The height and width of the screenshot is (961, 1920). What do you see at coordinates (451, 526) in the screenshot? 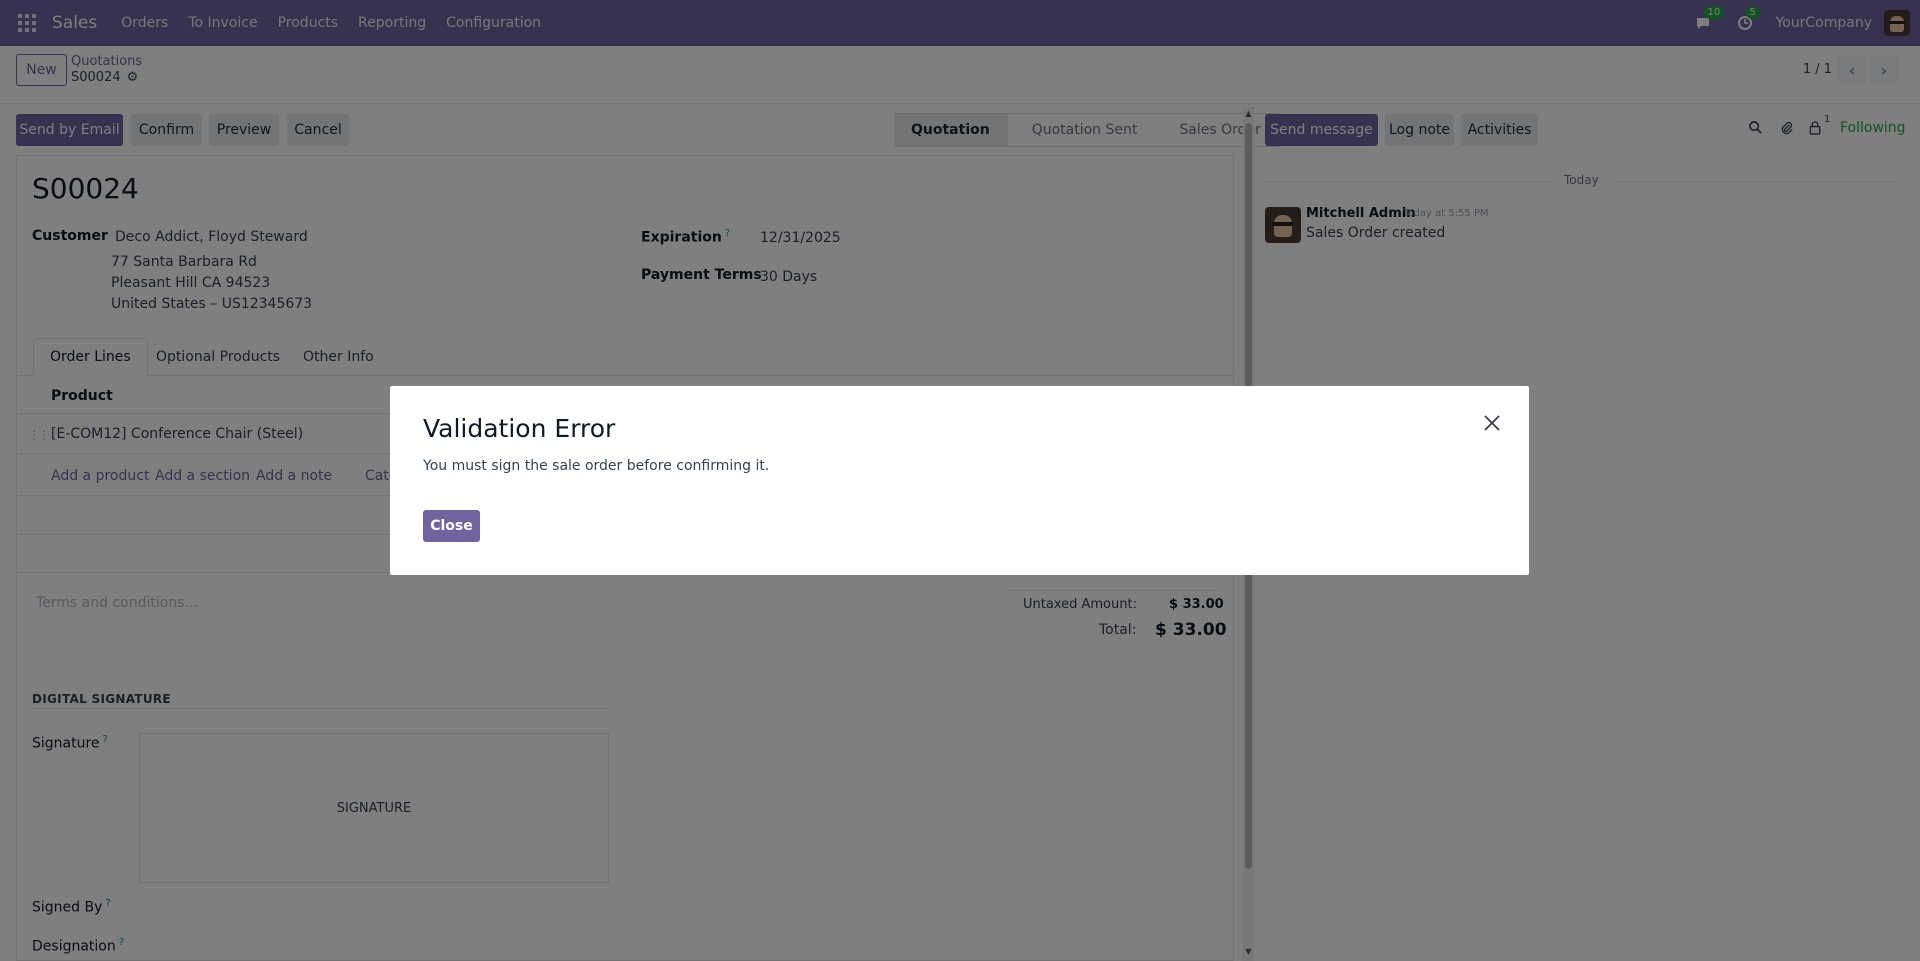
I see `close-button: Close` at bounding box center [451, 526].